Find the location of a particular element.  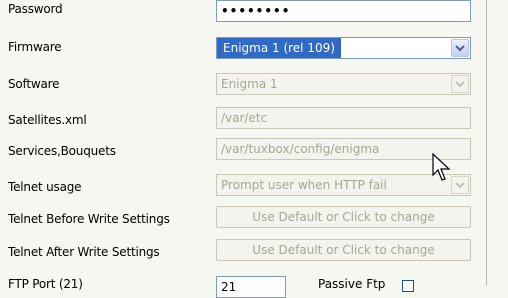

firmware-selected-value: Enigma 1 (rel 109) is located at coordinates (279, 48).